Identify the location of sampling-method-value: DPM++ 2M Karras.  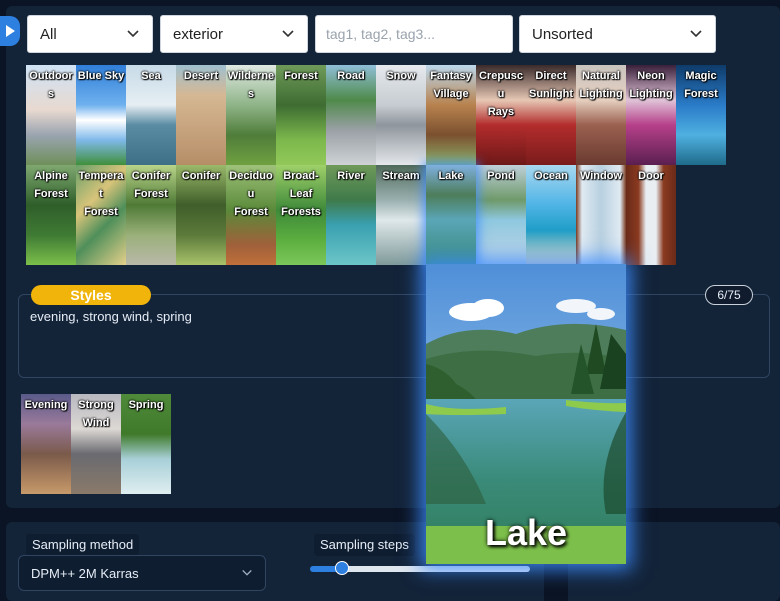
(85, 573).